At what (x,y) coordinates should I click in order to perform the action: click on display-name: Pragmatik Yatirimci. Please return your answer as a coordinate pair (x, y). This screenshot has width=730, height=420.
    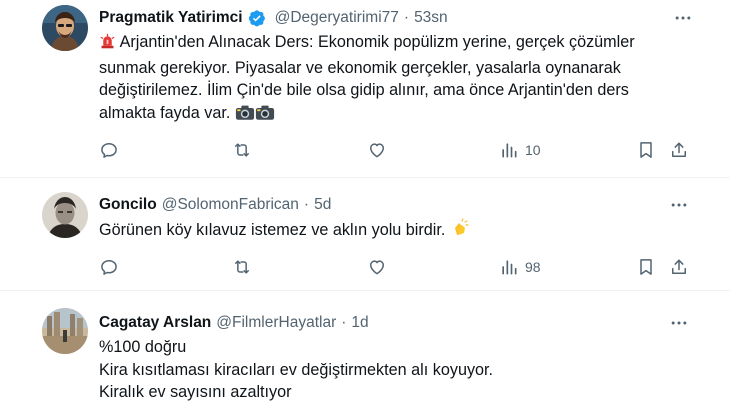
    Looking at the image, I should click on (171, 18).